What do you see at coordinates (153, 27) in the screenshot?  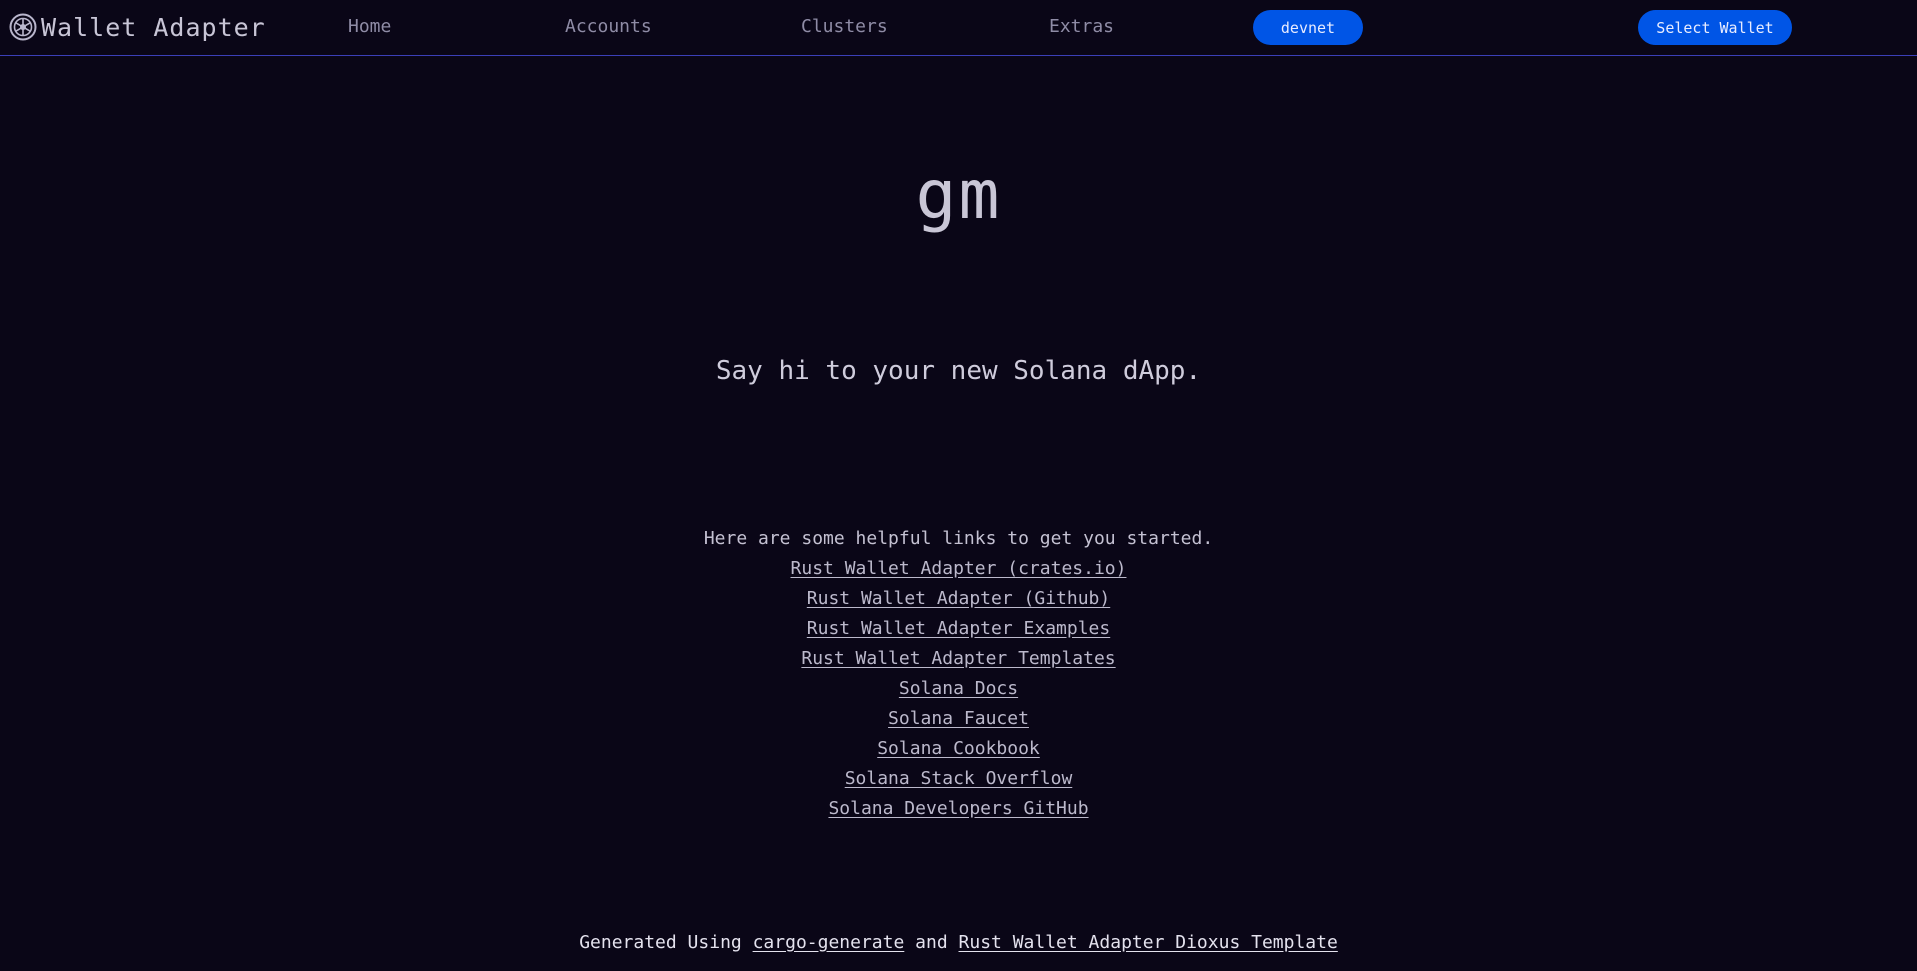 I see `brand-title: Wallet Adapter` at bounding box center [153, 27].